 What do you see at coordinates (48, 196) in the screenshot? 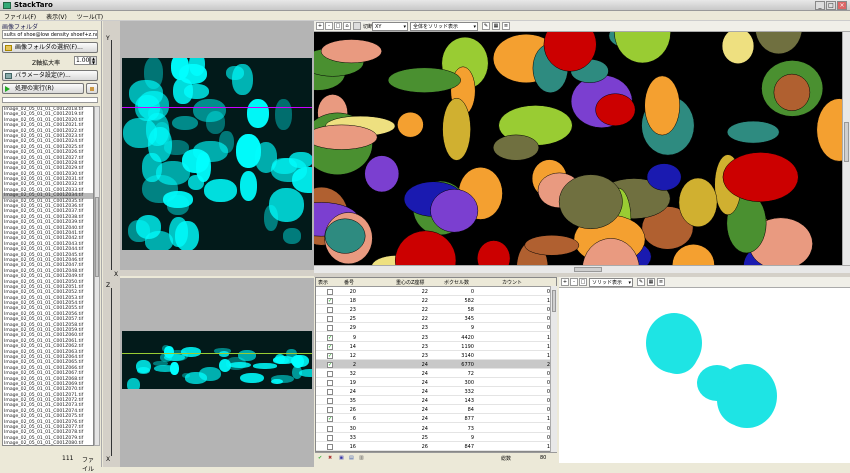
I see `file-list-item: Image_02_05_01_01_C001Z034.tif` at bounding box center [48, 196].